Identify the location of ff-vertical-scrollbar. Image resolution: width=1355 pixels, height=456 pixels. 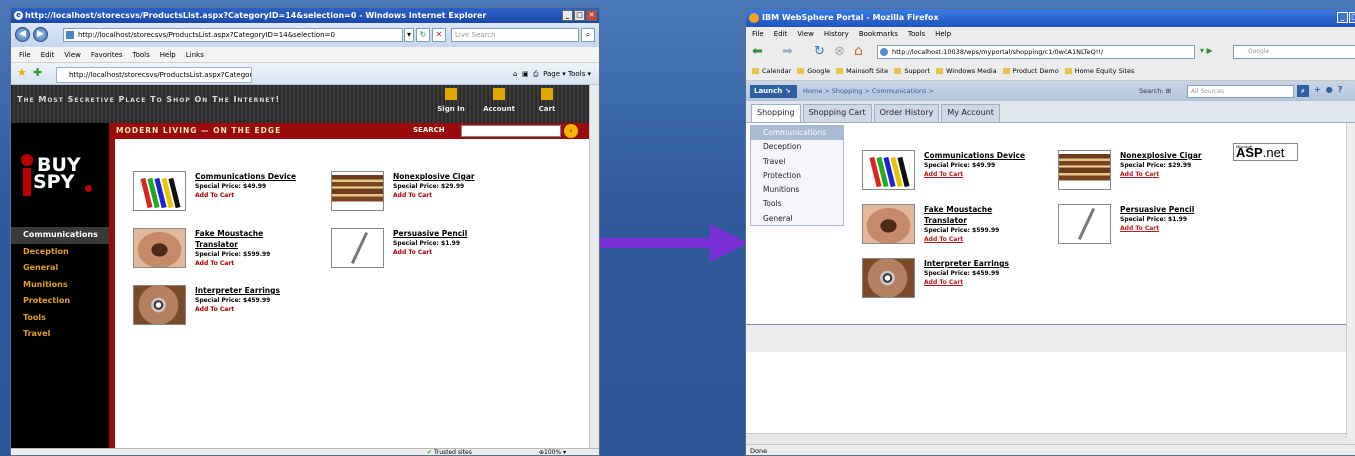
(1350, 280).